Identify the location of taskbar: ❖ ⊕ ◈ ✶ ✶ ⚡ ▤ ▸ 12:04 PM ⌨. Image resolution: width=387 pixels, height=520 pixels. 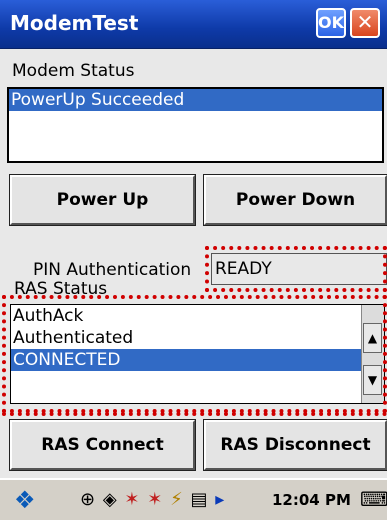
(193, 499).